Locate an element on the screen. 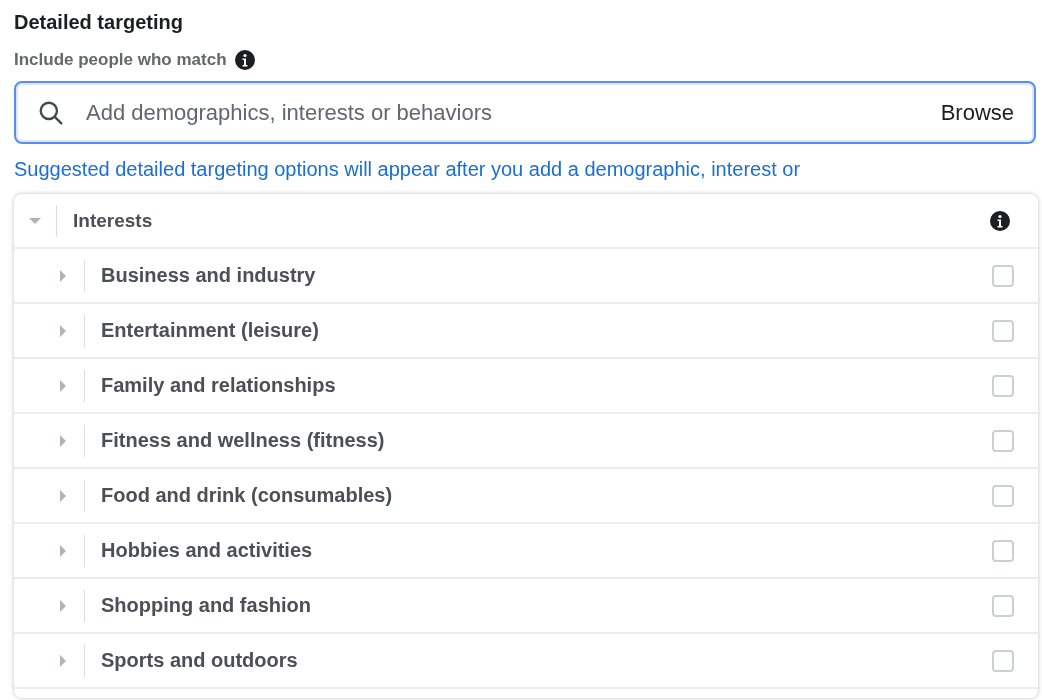 The image size is (1042, 700). category-row: Fitness and wellness (fitness) is located at coordinates (526, 441).